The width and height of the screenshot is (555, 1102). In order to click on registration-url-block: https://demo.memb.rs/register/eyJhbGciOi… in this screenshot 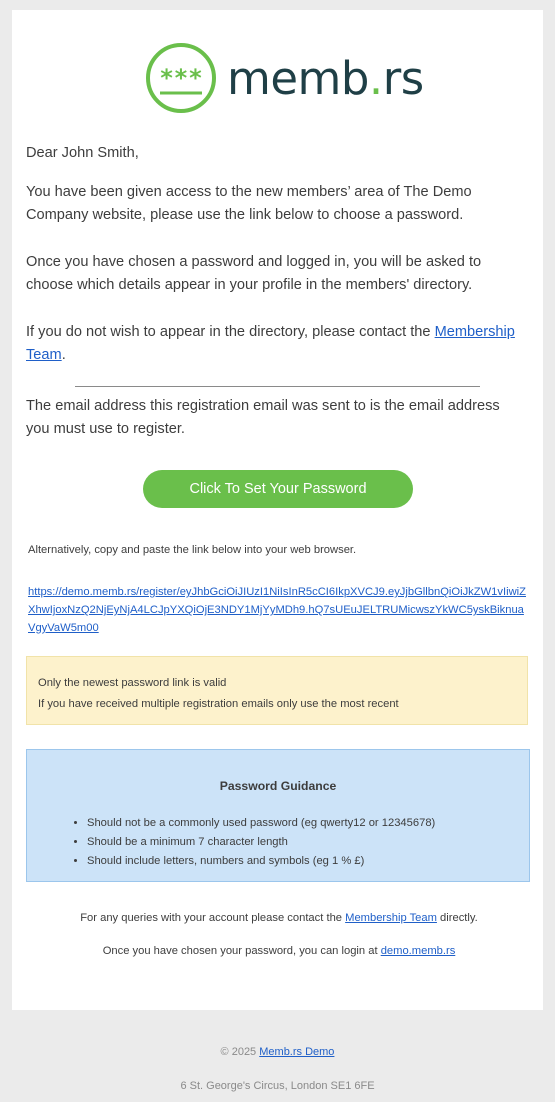, I will do `click(279, 610)`.